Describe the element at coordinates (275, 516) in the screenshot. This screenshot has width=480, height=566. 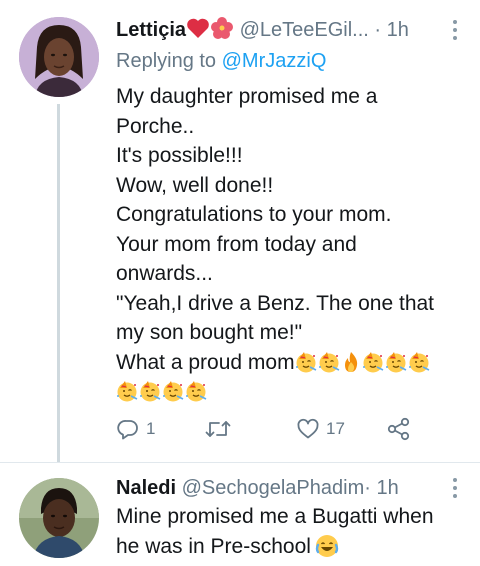
I see `tweet-line: Mine promised me a Bugatti when` at that location.